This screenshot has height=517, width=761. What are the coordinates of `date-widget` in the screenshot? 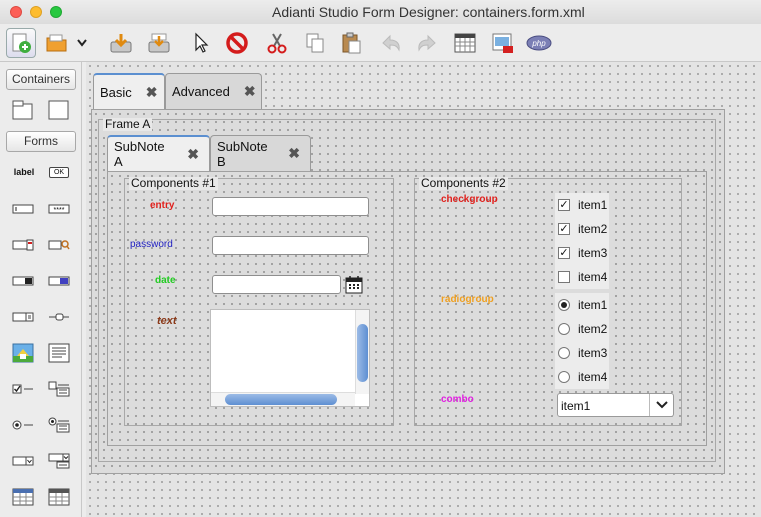 It's located at (23, 245).